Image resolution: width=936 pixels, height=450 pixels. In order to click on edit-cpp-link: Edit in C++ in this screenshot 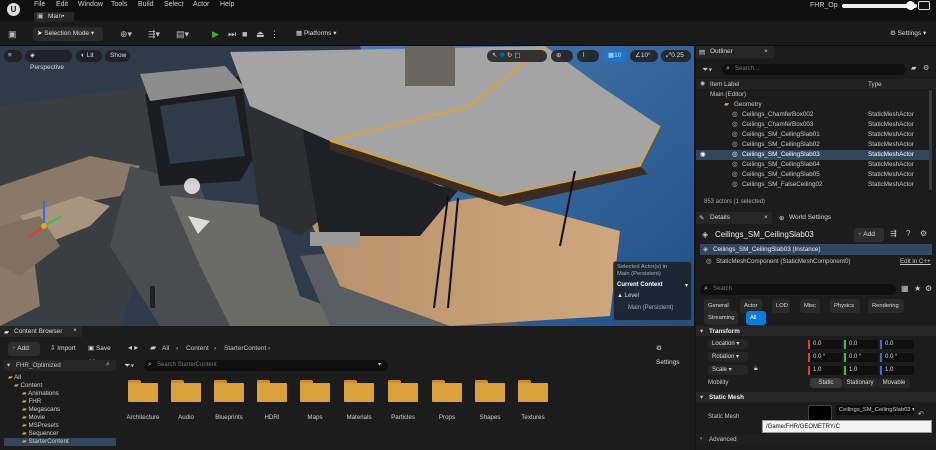, I will do `click(915, 261)`.